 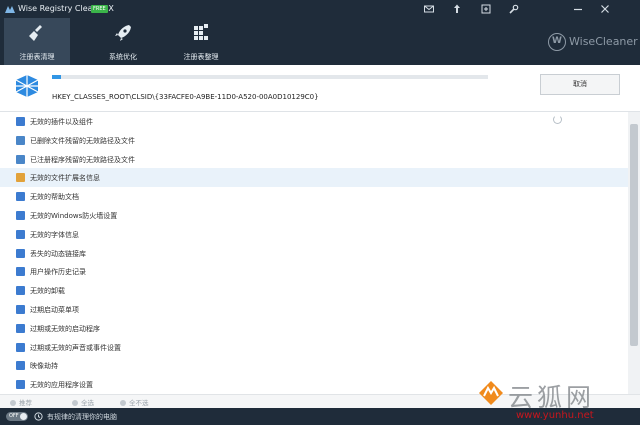 What do you see at coordinates (13, 403) in the screenshot?
I see `recommend-radio-icon` at bounding box center [13, 403].